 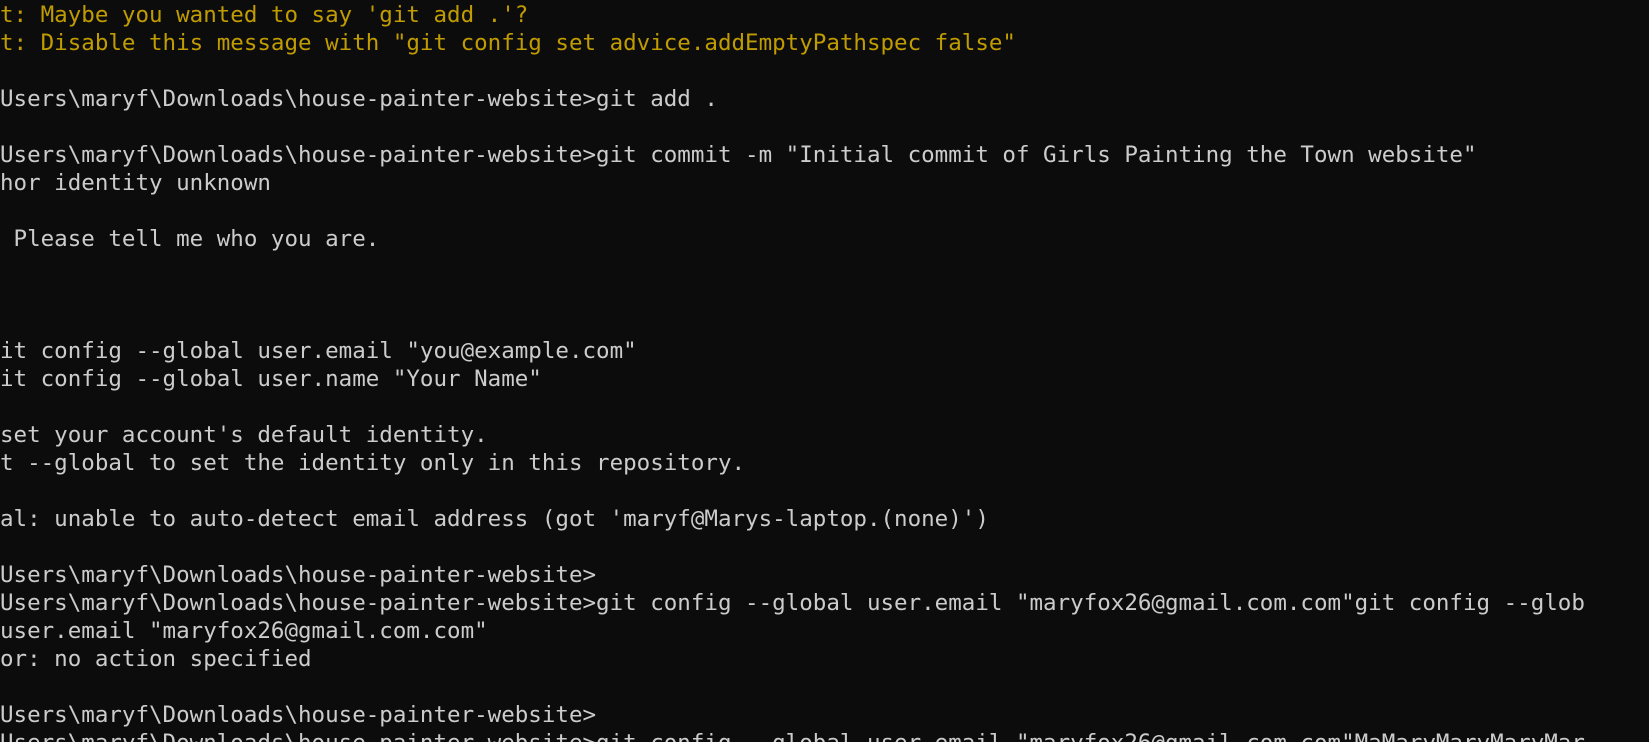 What do you see at coordinates (190, 239) in the screenshot?
I see `terminal-line: Please tell me who you are.` at bounding box center [190, 239].